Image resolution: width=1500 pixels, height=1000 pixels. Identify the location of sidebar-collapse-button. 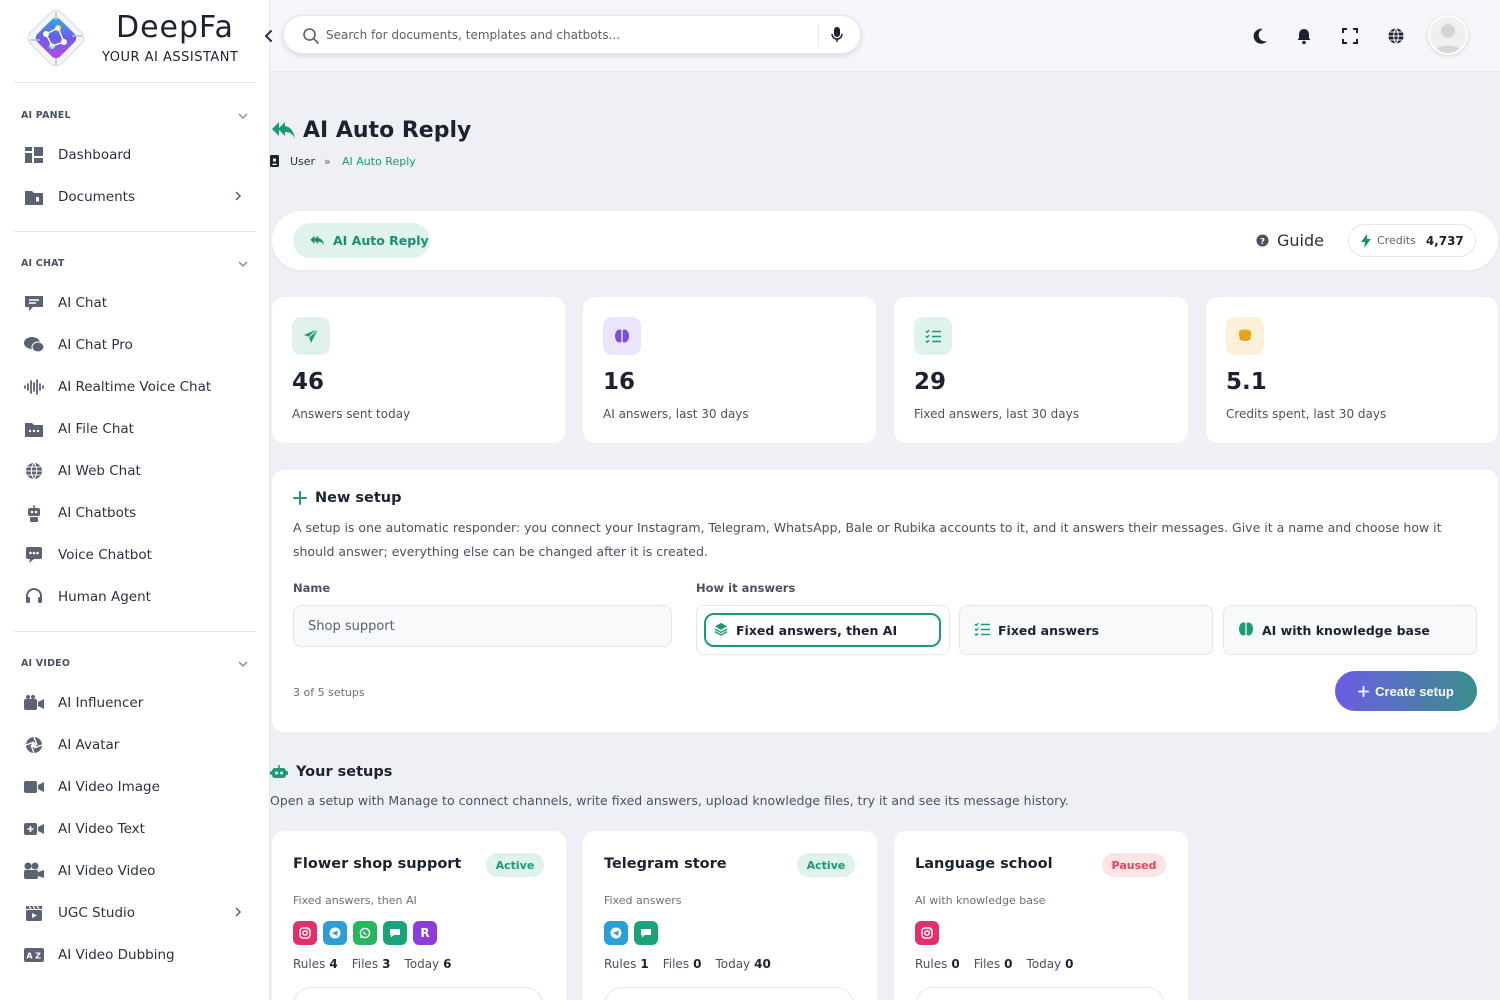
(269, 36).